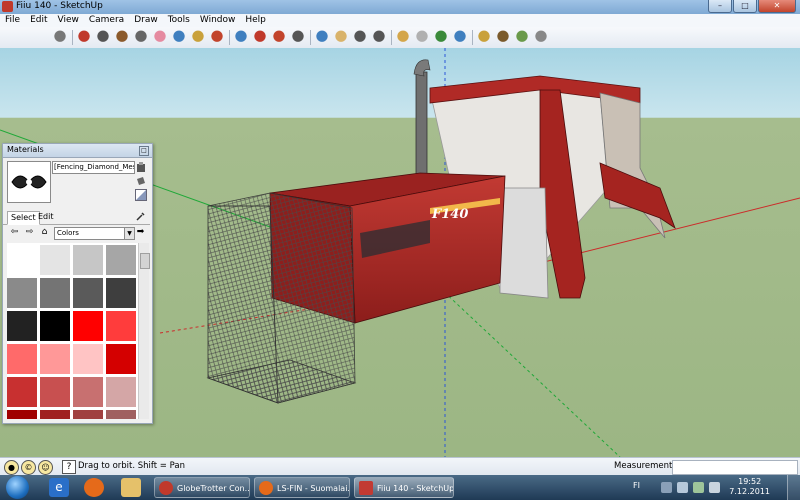 This screenshot has width=800, height=500. Describe the element at coordinates (218, 20) in the screenshot. I see `menu-window: Window` at that location.